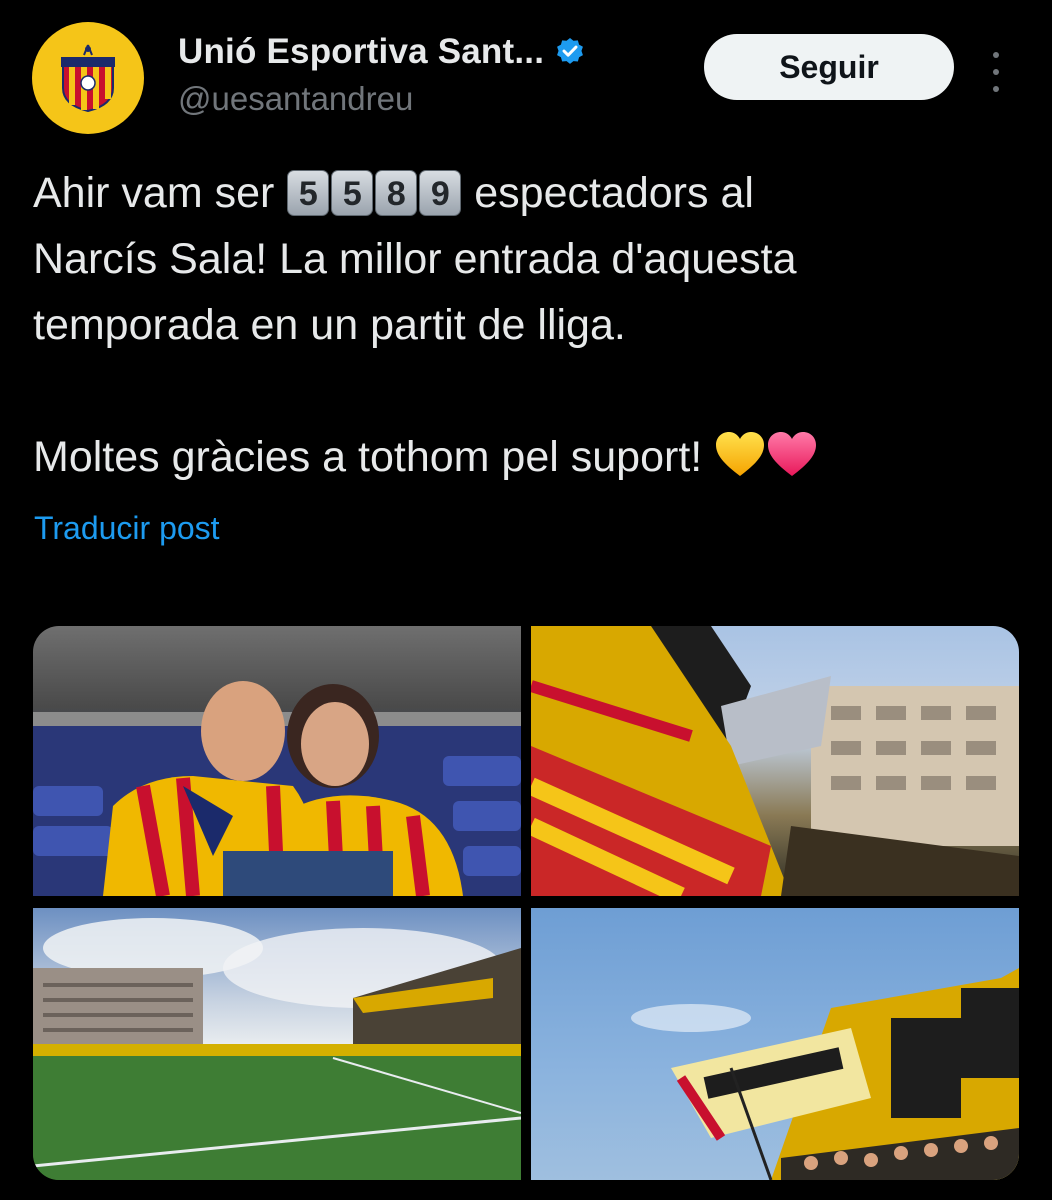 Image resolution: width=1052 pixels, height=1200 pixels. Describe the element at coordinates (570, 51) in the screenshot. I see `verified-badge-icon` at that location.